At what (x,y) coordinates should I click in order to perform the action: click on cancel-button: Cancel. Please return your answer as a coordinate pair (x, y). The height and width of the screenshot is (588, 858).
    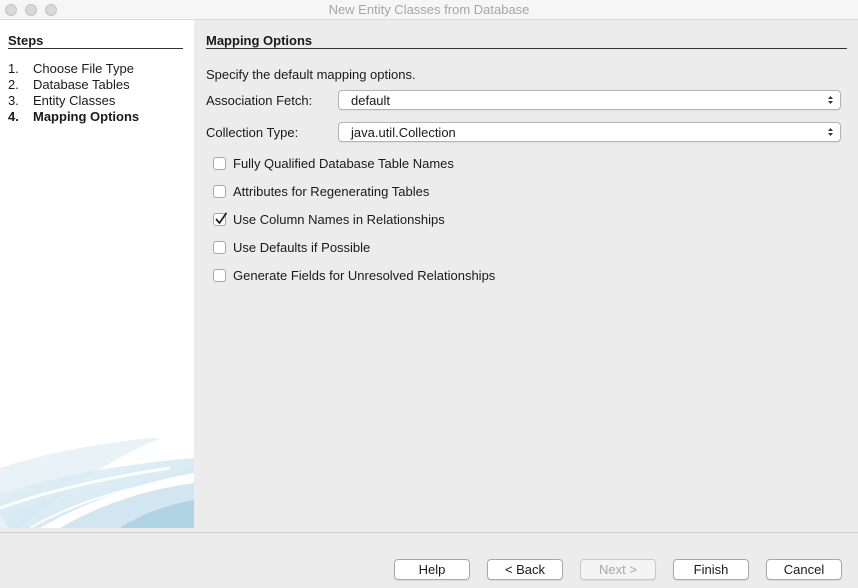
    Looking at the image, I should click on (804, 569).